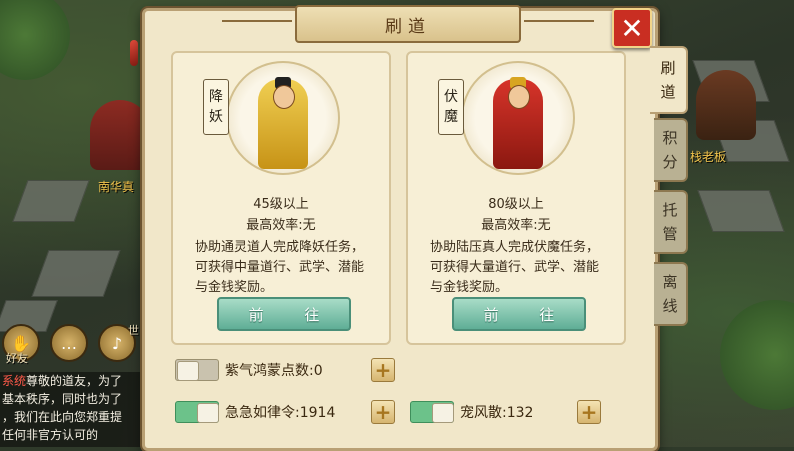 This screenshot has width=794, height=451. What do you see at coordinates (280, 413) in the screenshot?
I see `jiji-label: 急急如律令:1914` at bounding box center [280, 413].